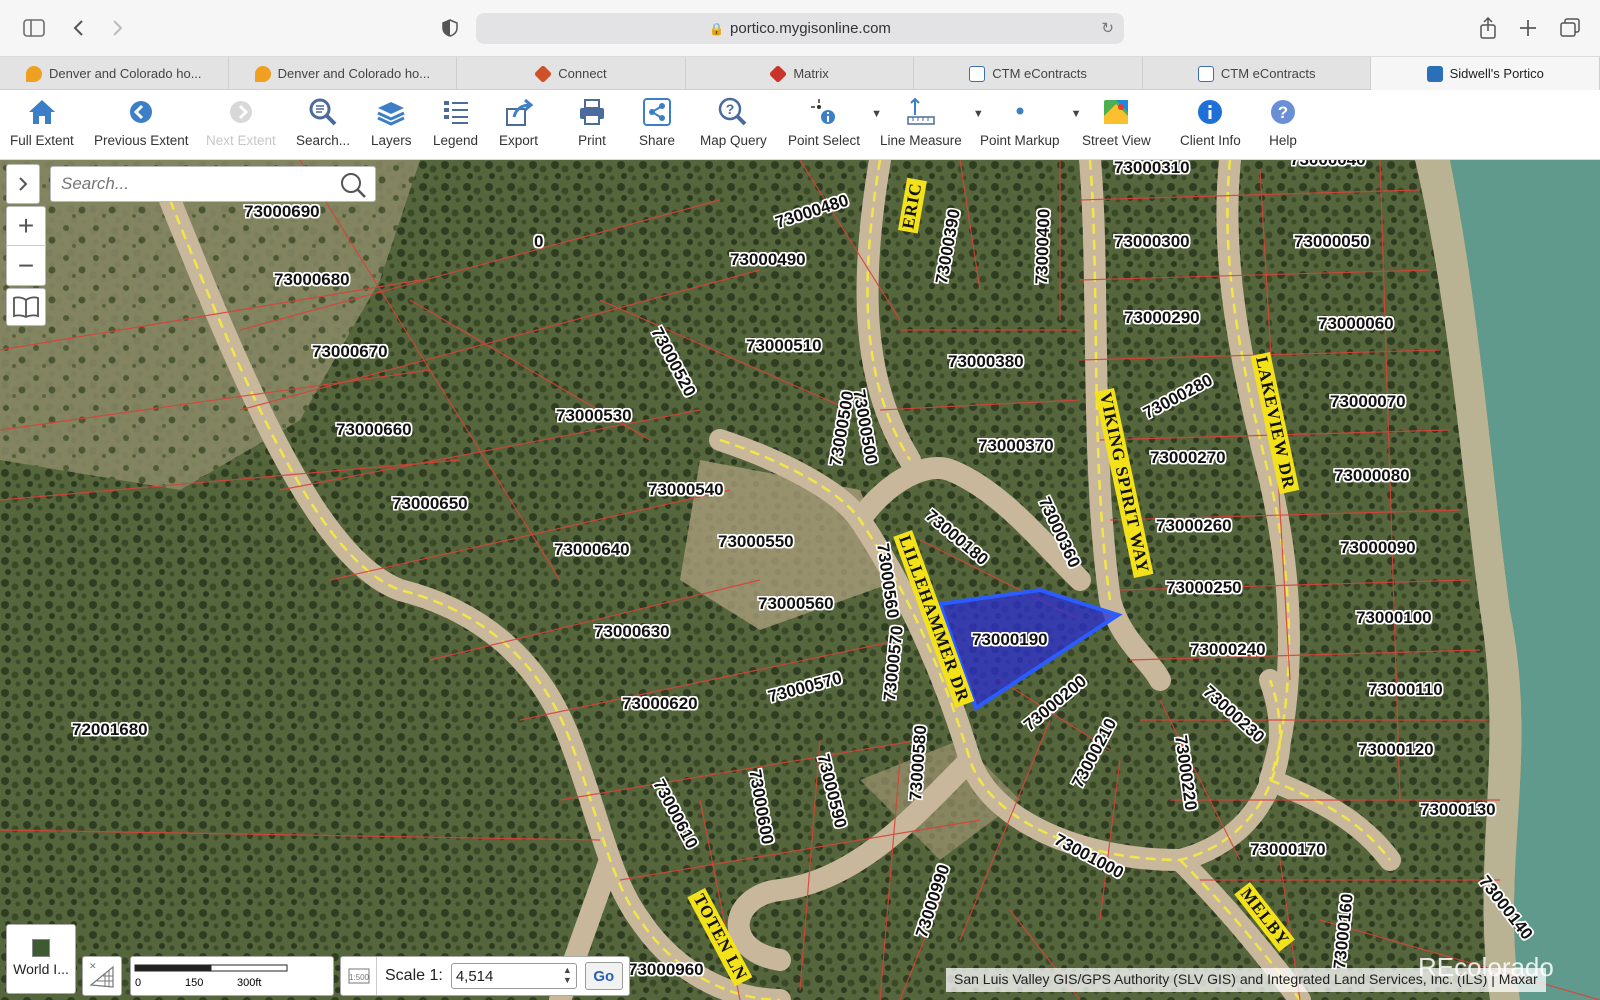  What do you see at coordinates (1010, 640) in the screenshot?
I see `selected-parcel-label: 73000190` at bounding box center [1010, 640].